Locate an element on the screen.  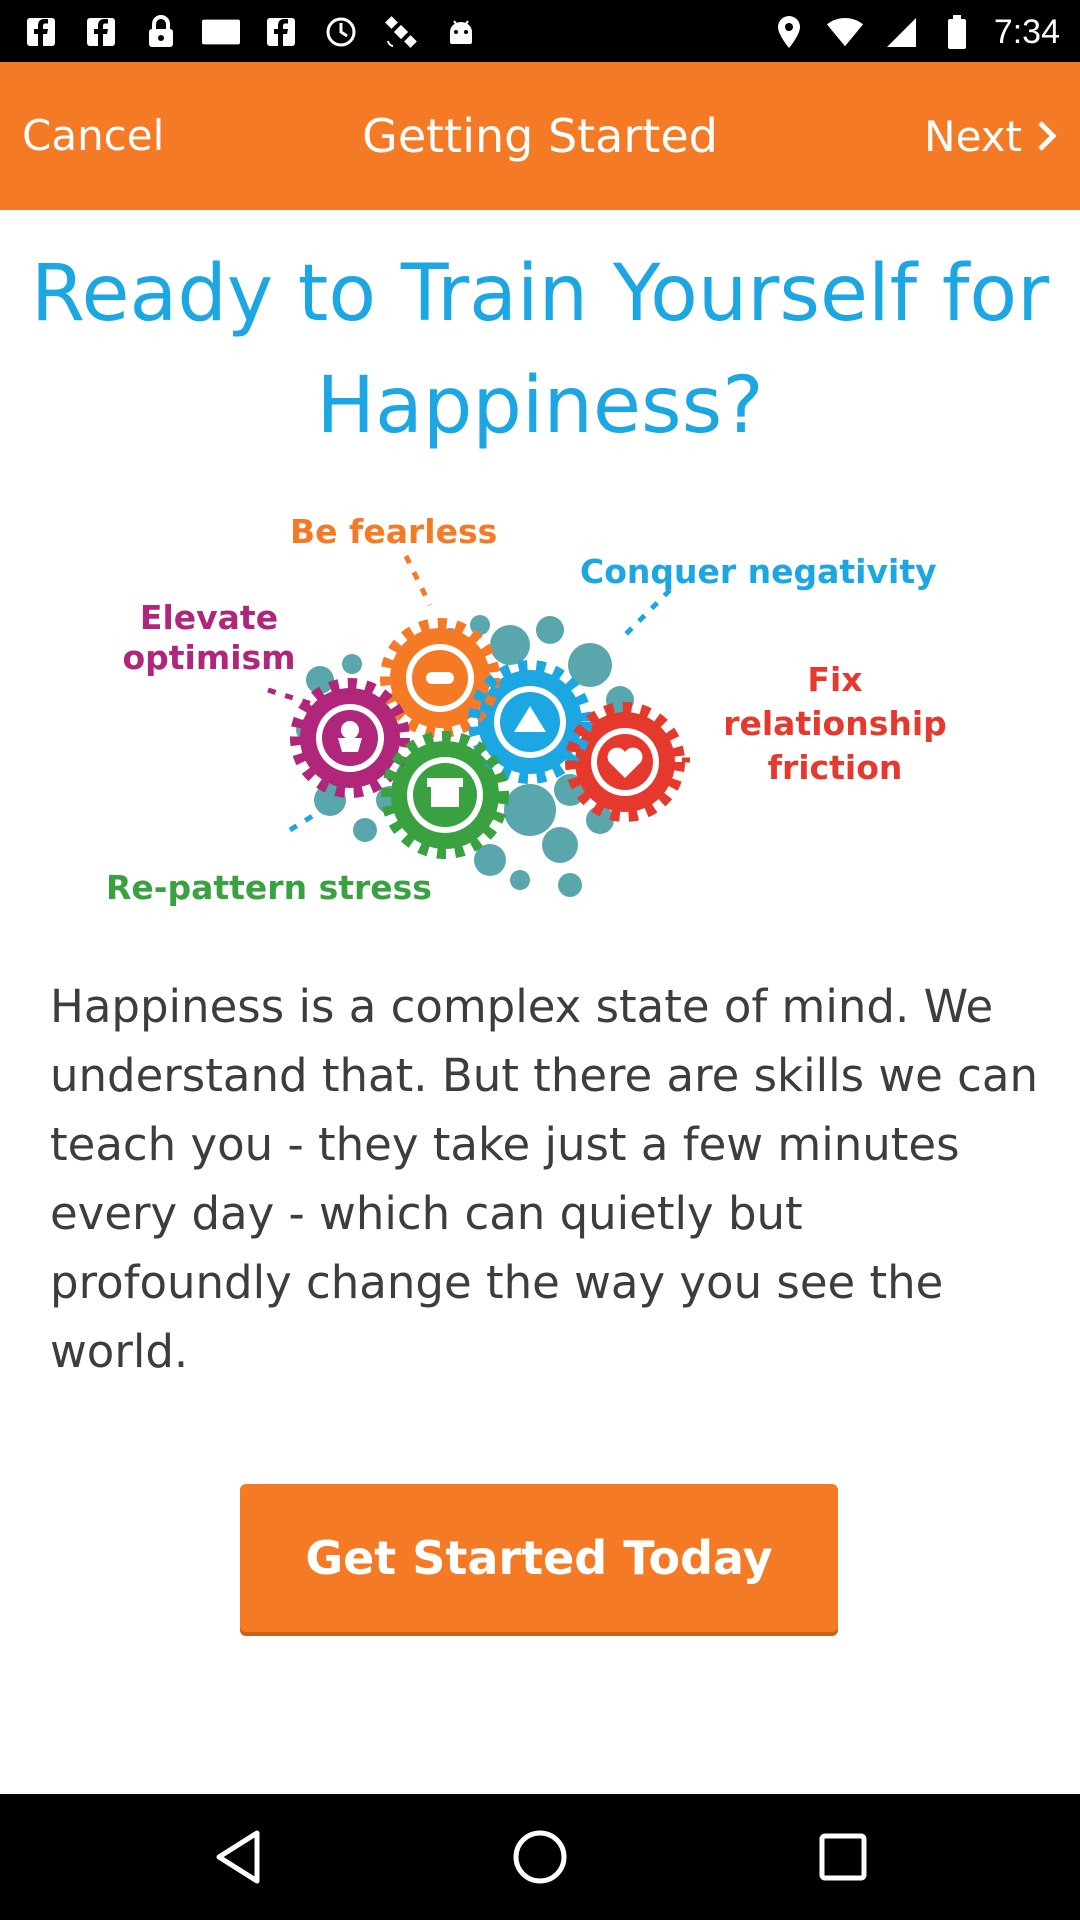
cancel-button: Cancel is located at coordinates (93, 136).